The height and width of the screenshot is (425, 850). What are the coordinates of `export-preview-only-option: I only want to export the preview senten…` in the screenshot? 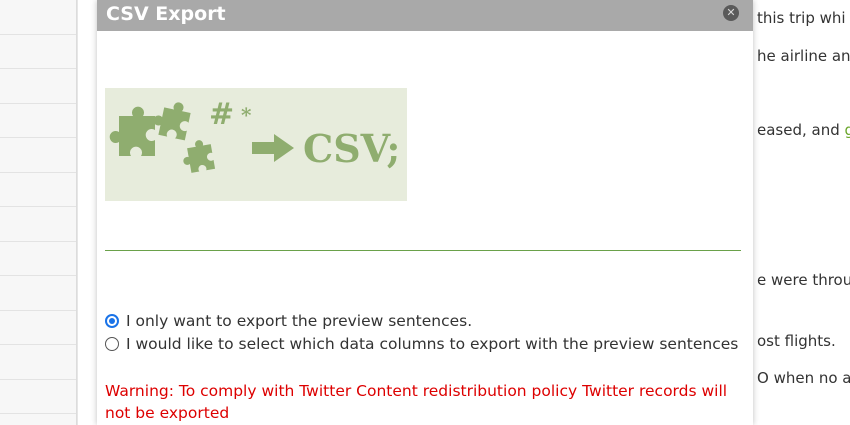 It's located at (288, 321).